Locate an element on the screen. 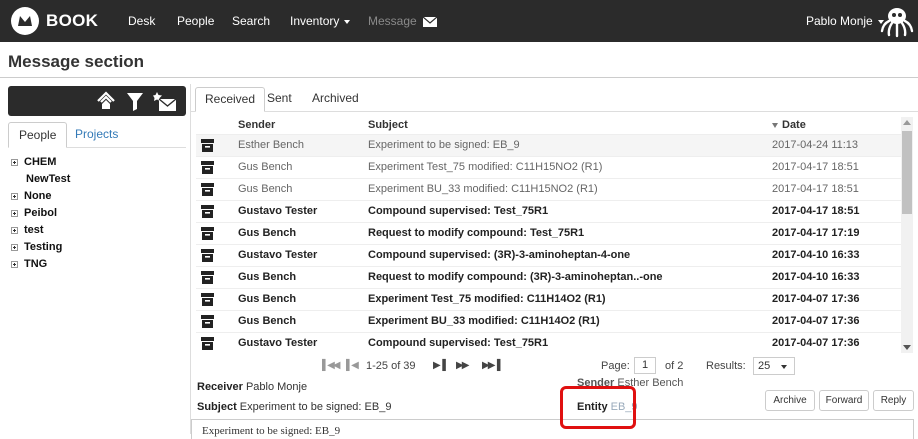 Image resolution: width=918 pixels, height=439 pixels. octopus-logo-icon is located at coordinates (25, 21).